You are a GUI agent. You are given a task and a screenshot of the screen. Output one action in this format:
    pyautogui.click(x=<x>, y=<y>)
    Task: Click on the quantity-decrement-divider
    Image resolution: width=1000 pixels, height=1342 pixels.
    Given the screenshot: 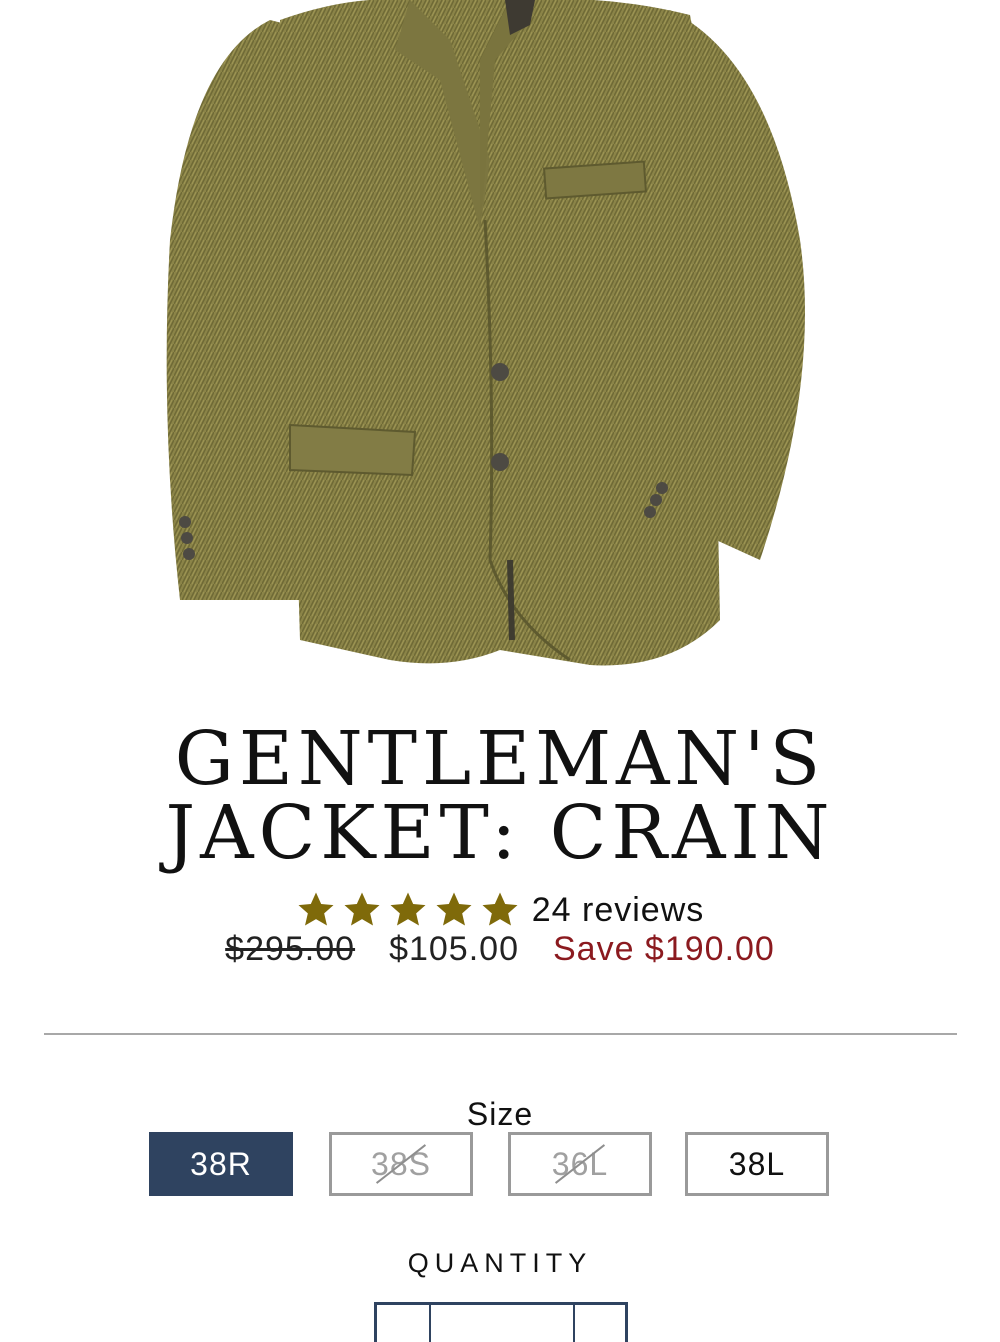 What is the action you would take?
    pyautogui.click(x=430, y=1323)
    